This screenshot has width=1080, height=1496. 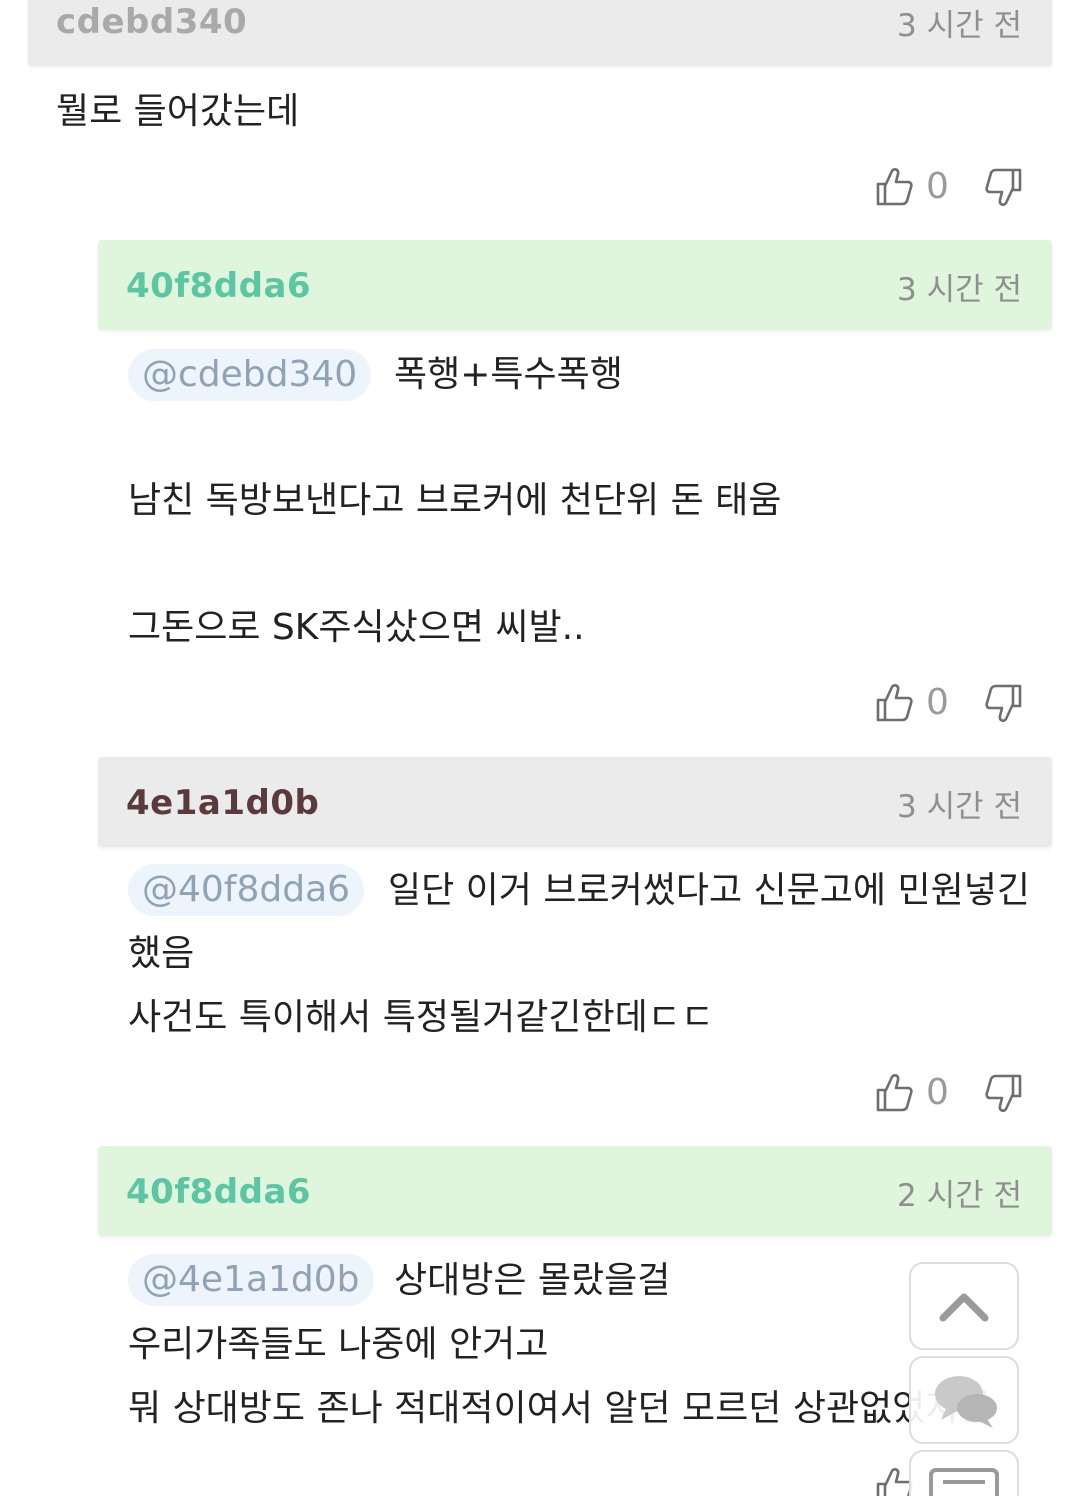 What do you see at coordinates (709, 890) in the screenshot?
I see `comment-text: 일단 이거 브로커썼다고 신문고에 민원넣긴` at bounding box center [709, 890].